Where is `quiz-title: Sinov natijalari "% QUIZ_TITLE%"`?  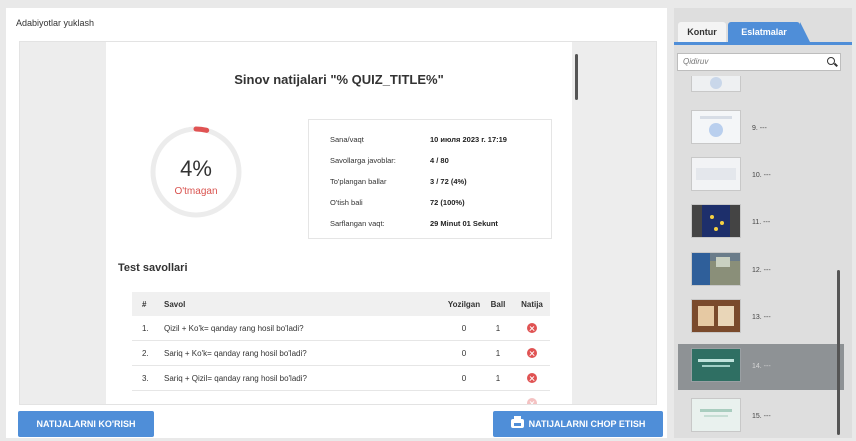
quiz-title: Sinov natijalari "% QUIZ_TITLE%" is located at coordinates (339, 79).